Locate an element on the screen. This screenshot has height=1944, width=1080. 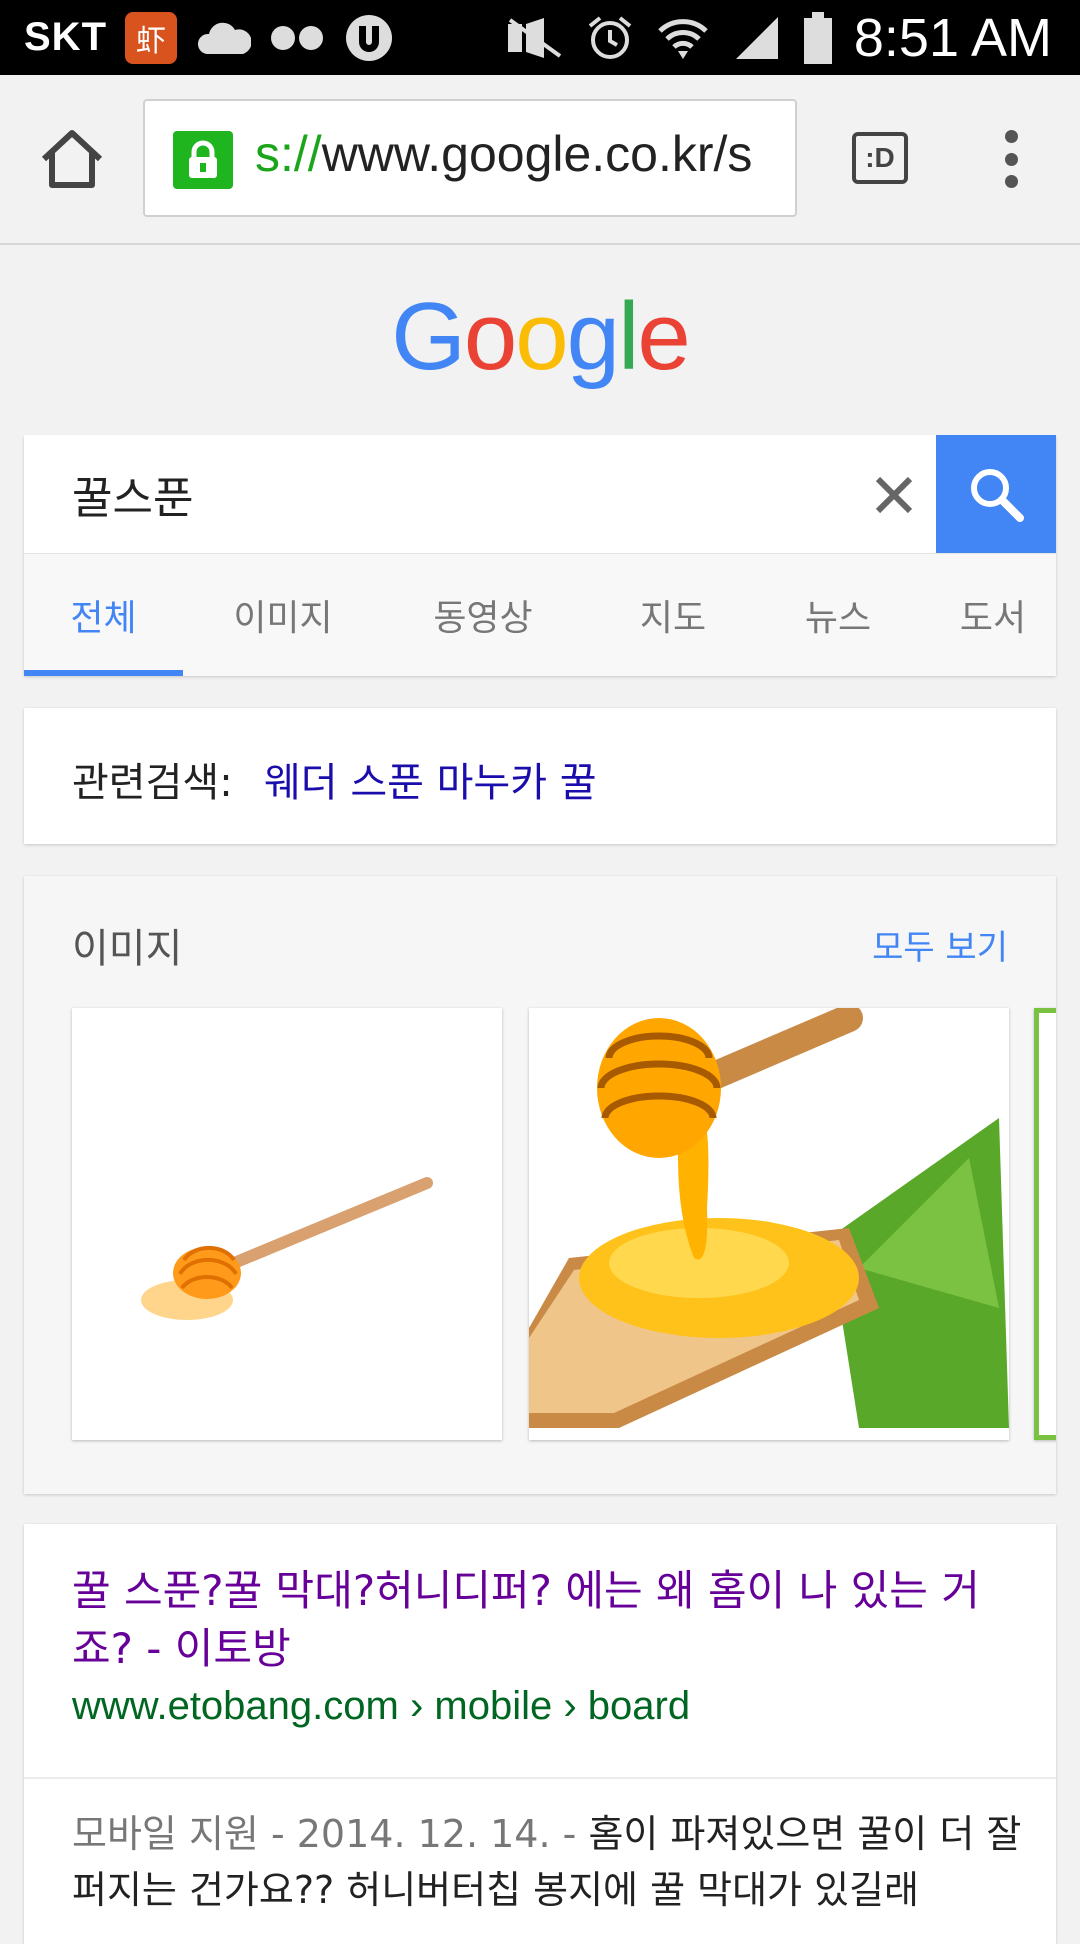
address-bar: s://www.google.co.kr/s is located at coordinates (470, 158).